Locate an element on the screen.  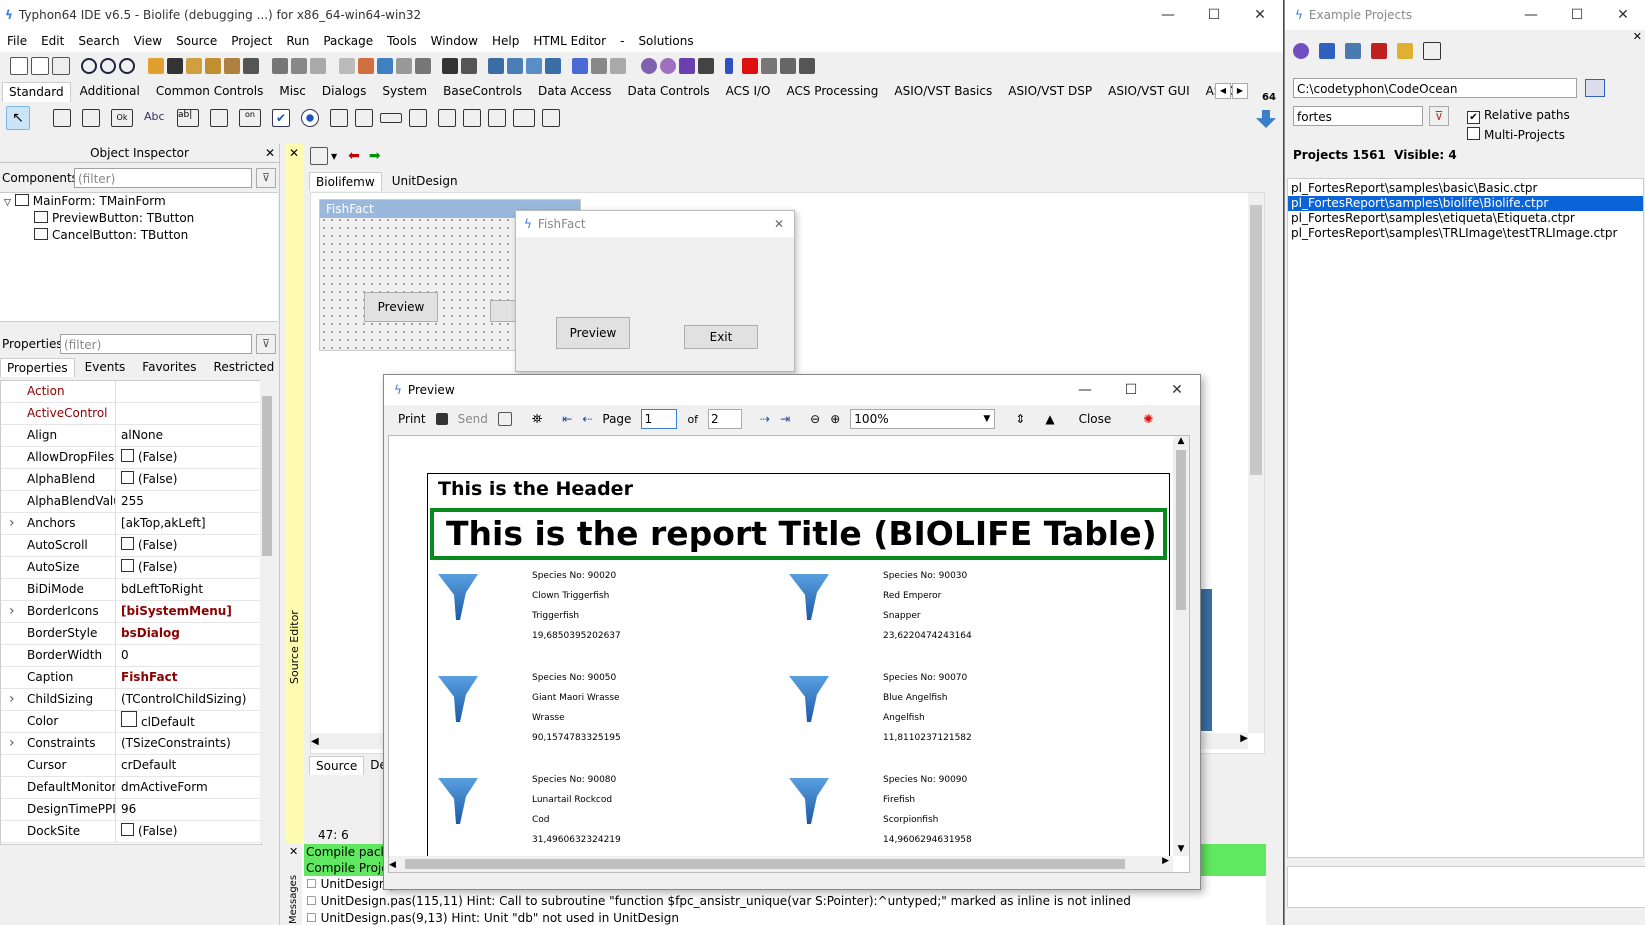
design-preview-button: Preview is located at coordinates (401, 307).